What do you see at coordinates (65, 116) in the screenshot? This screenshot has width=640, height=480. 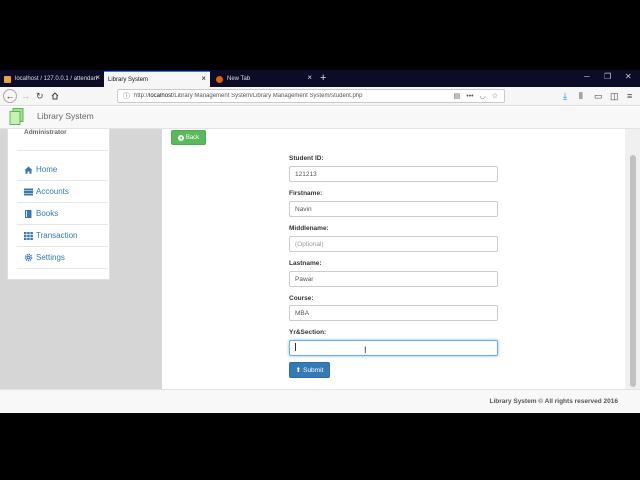 I see `brand-title: Library System` at bounding box center [65, 116].